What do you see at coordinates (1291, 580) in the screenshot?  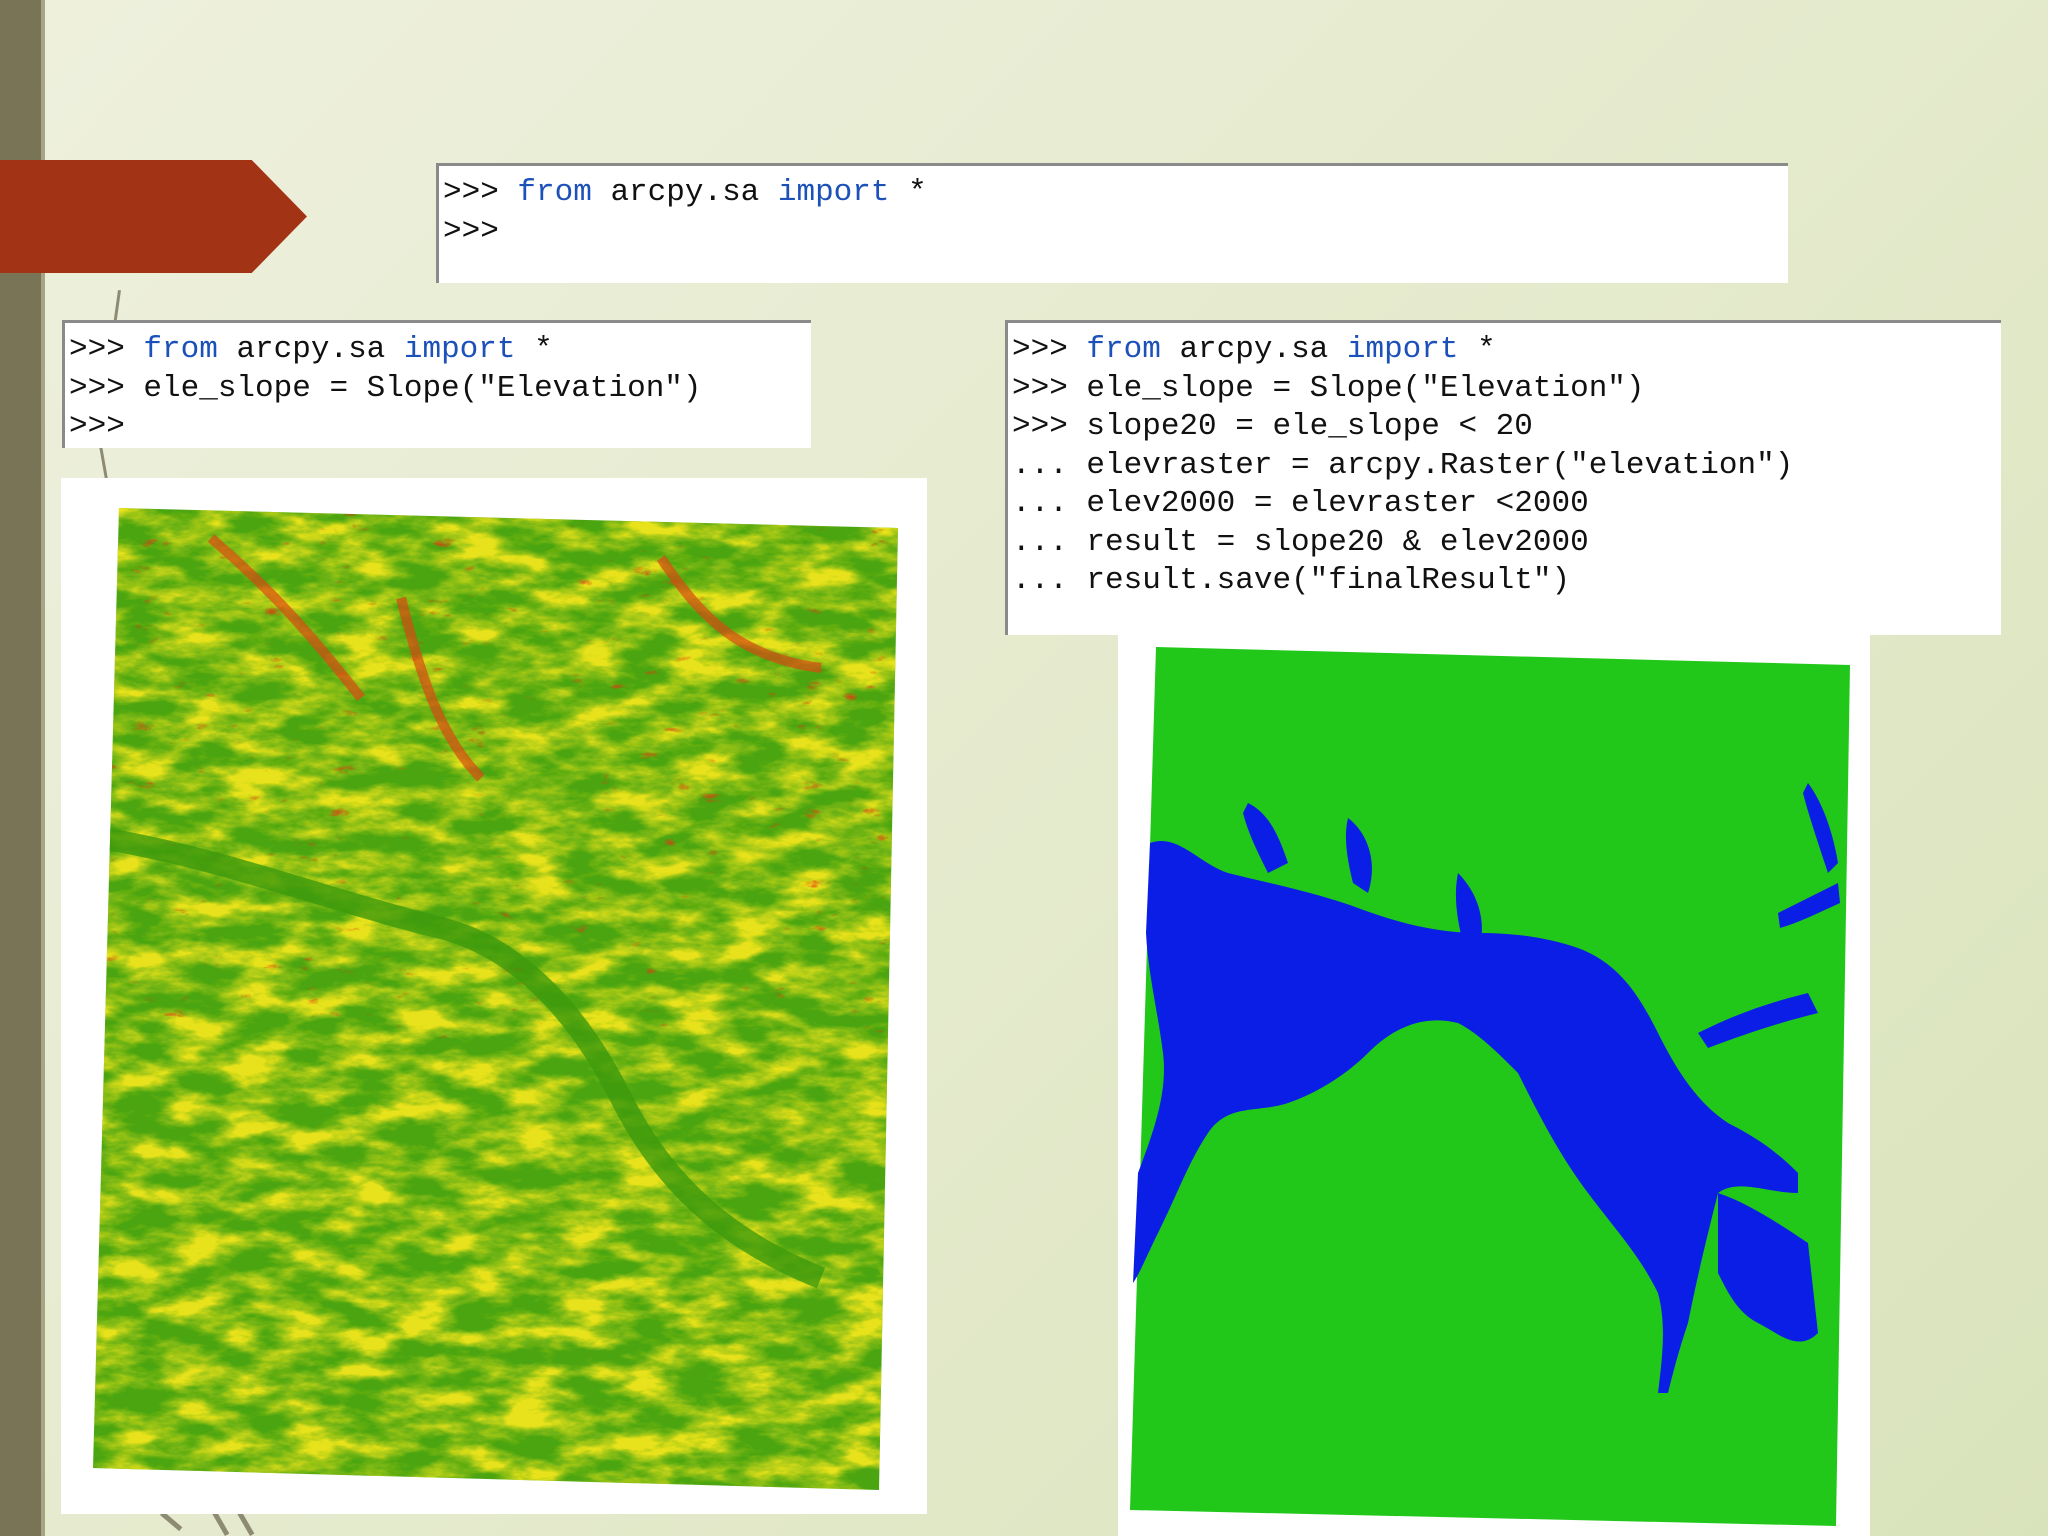 I see `code-text: ... result.save("finalResult")` at bounding box center [1291, 580].